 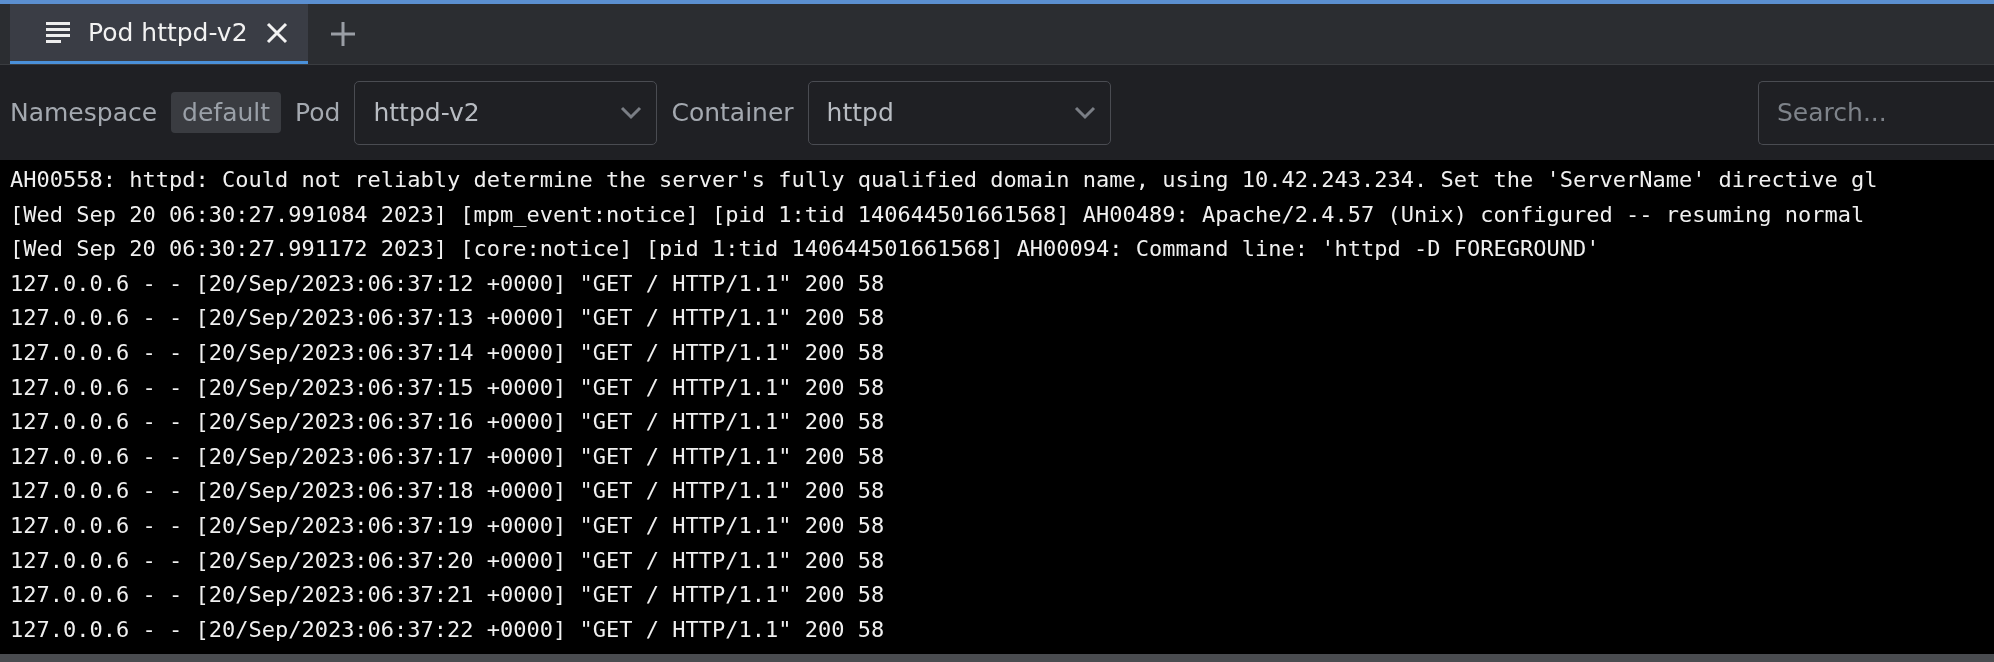 I want to click on log-line: 127.0.0.6 - - [20/Sep/2023:06:37:12 +0000] "GET / HTTP/1.1" 200 58, so click(x=447, y=283).